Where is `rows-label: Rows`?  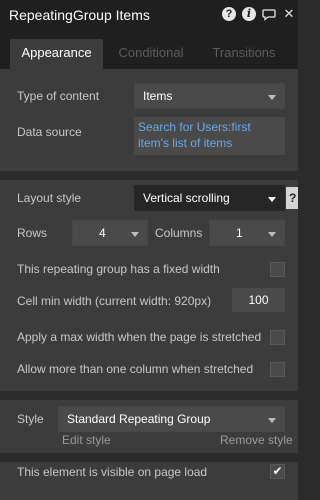 rows-label: Rows is located at coordinates (32, 233).